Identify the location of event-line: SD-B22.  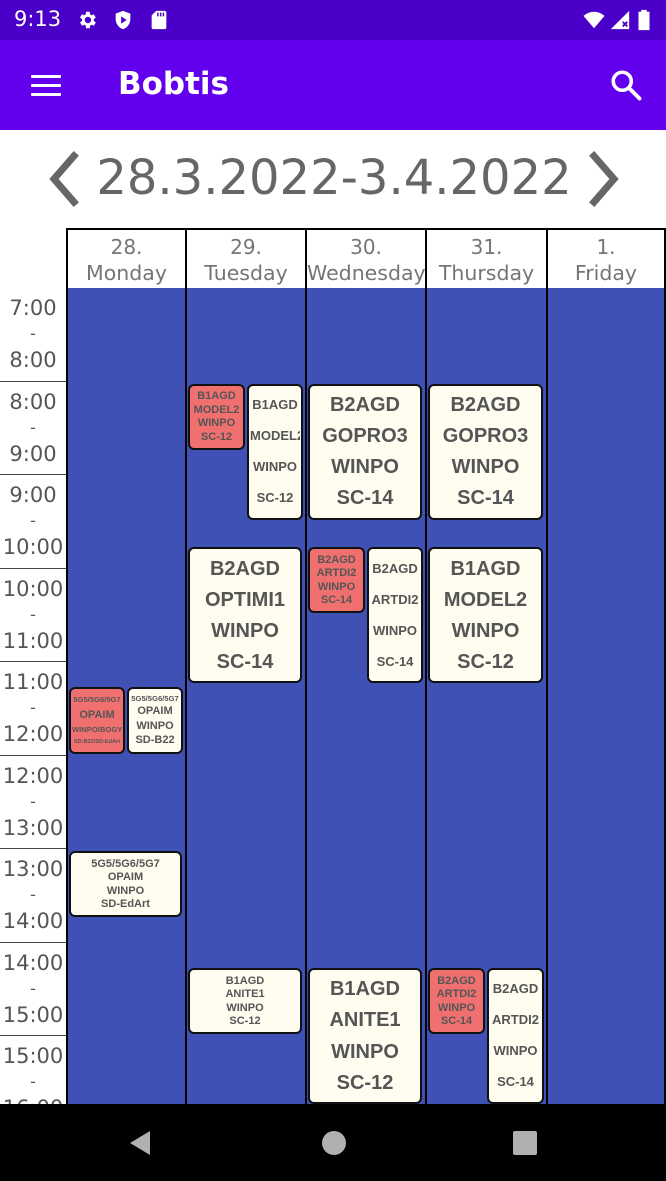
(155, 740).